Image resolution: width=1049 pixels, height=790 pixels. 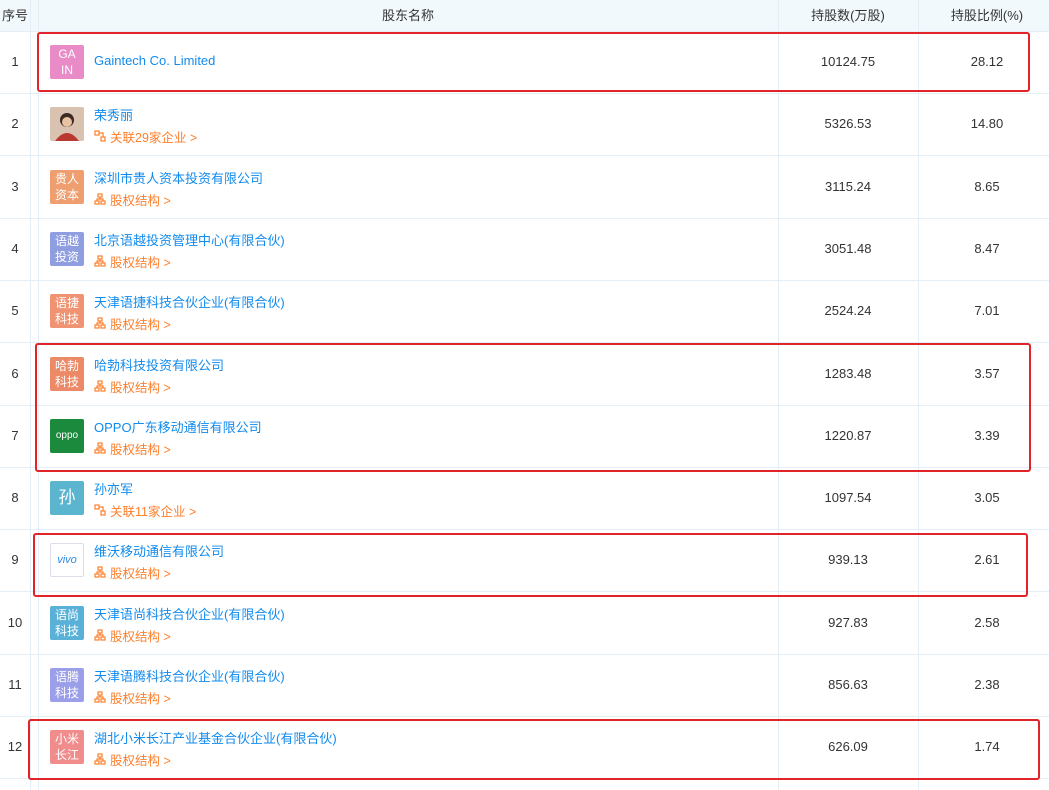 I want to click on sub-link-label: 关联29家企业 >, so click(x=154, y=138).